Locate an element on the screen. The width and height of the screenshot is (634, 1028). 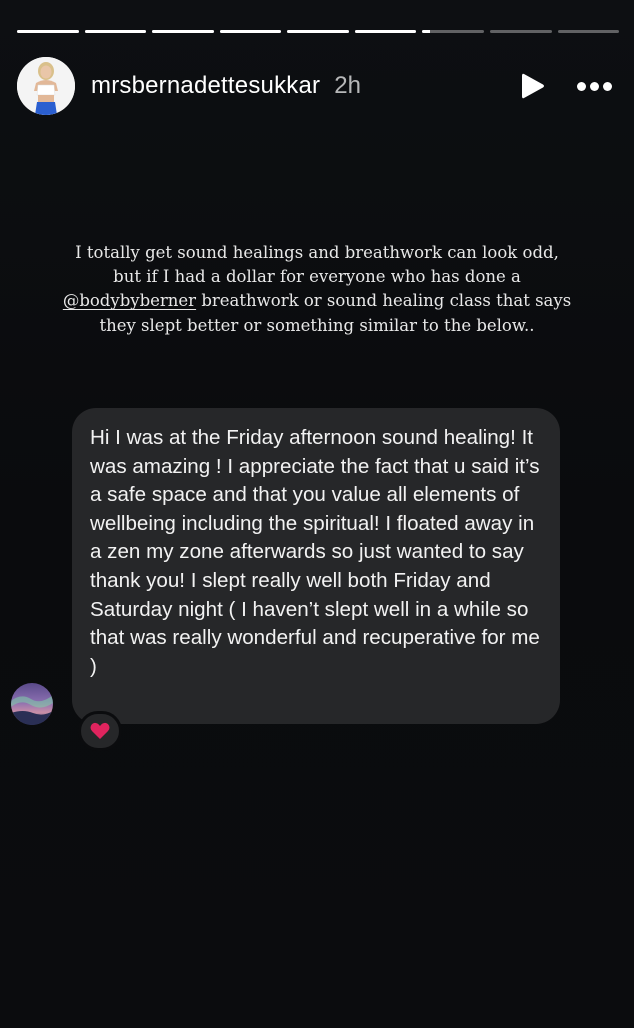
story-progress-bar is located at coordinates (318, 32).